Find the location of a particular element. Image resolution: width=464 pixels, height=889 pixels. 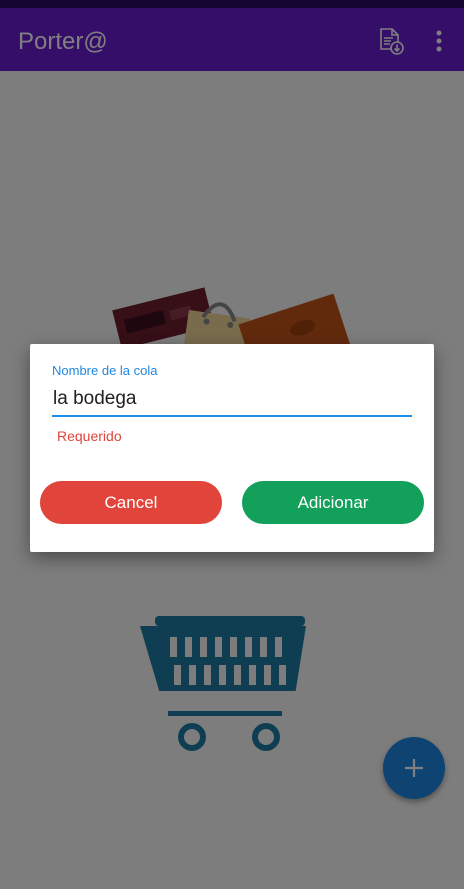

queue-name-label: Nombre de la cola is located at coordinates (105, 370).